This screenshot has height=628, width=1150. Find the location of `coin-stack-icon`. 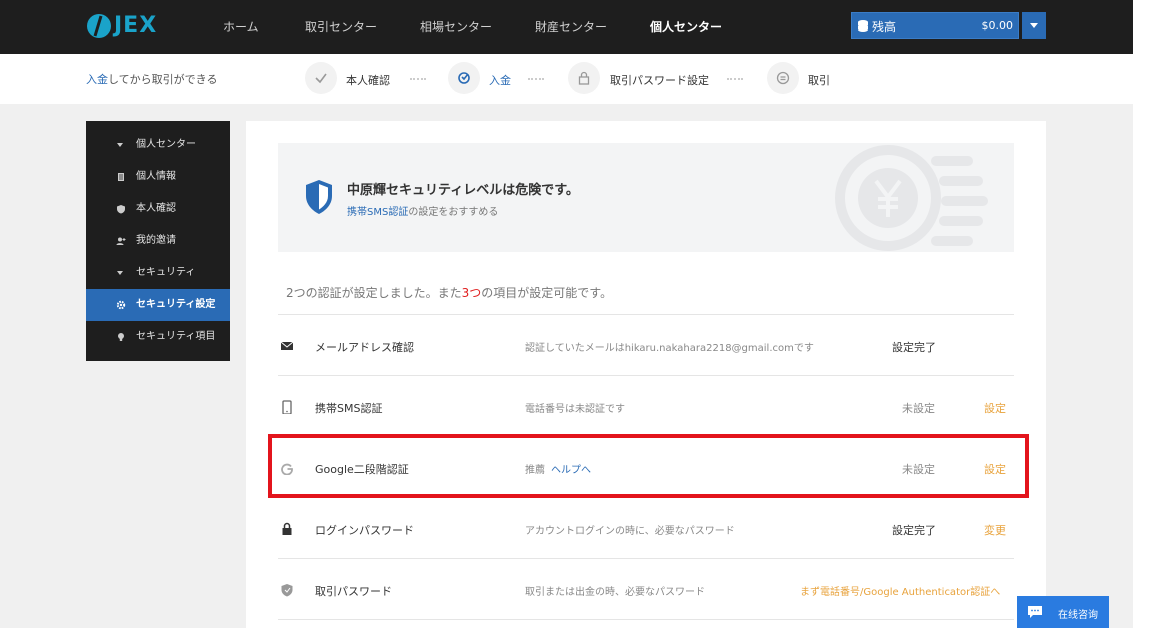

coin-stack-icon is located at coordinates (863, 26).